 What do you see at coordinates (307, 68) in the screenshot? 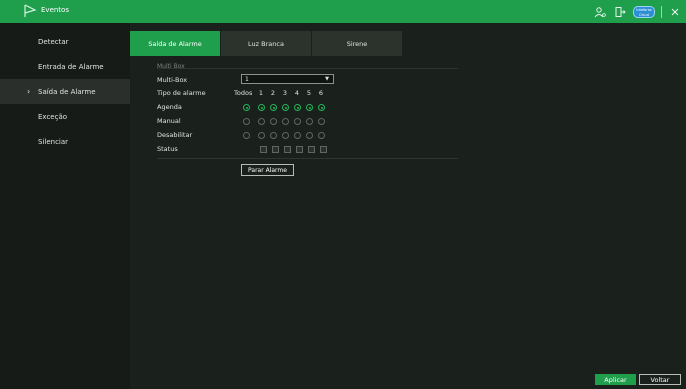
I see `section-divider` at bounding box center [307, 68].